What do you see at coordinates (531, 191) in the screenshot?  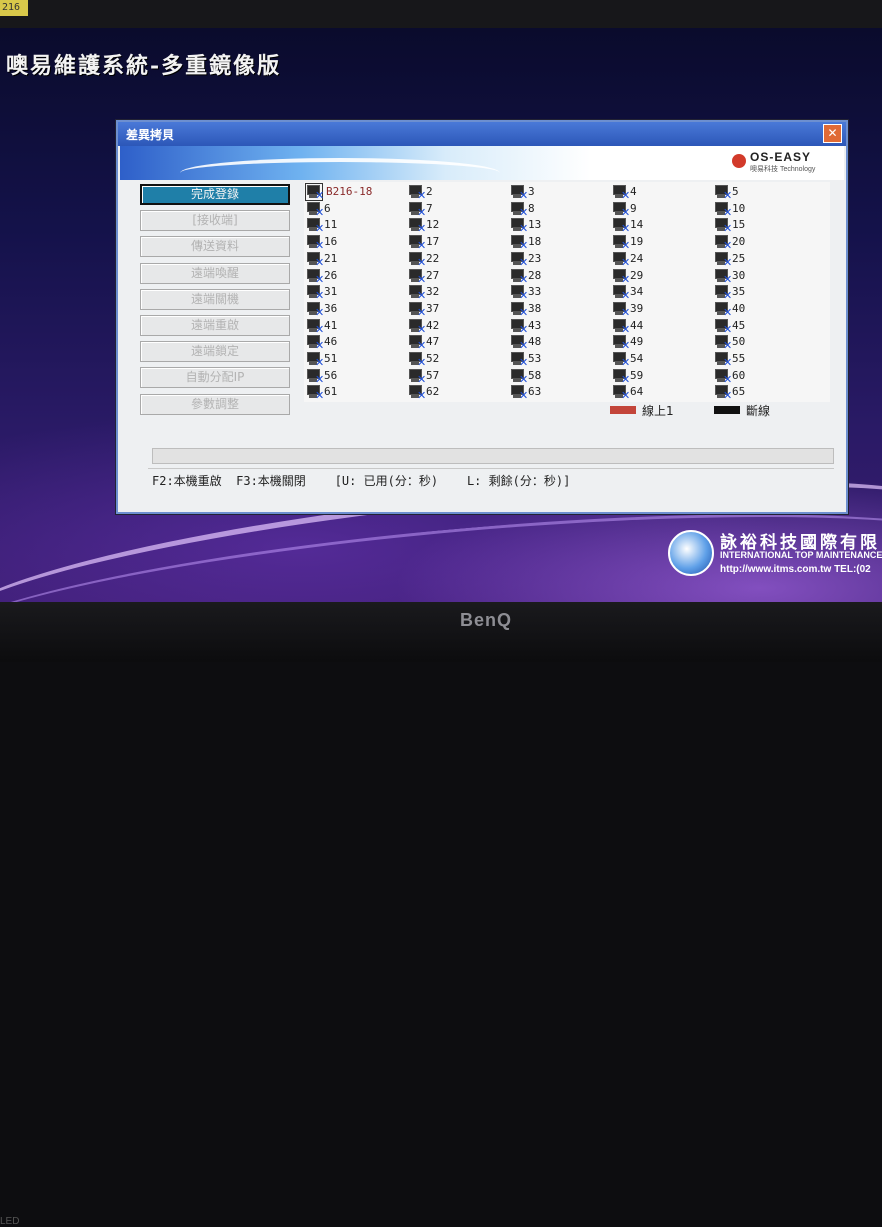 I see `computer-label: 3` at bounding box center [531, 191].